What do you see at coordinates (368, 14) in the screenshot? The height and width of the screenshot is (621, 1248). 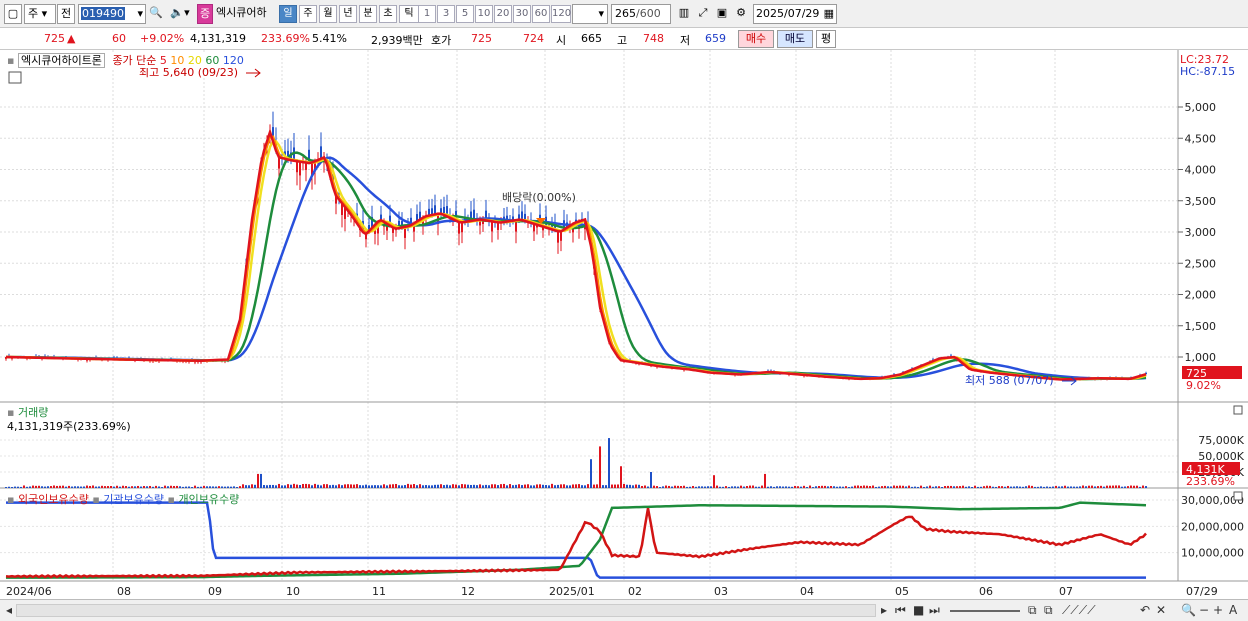 I see `period-minute: 분` at bounding box center [368, 14].